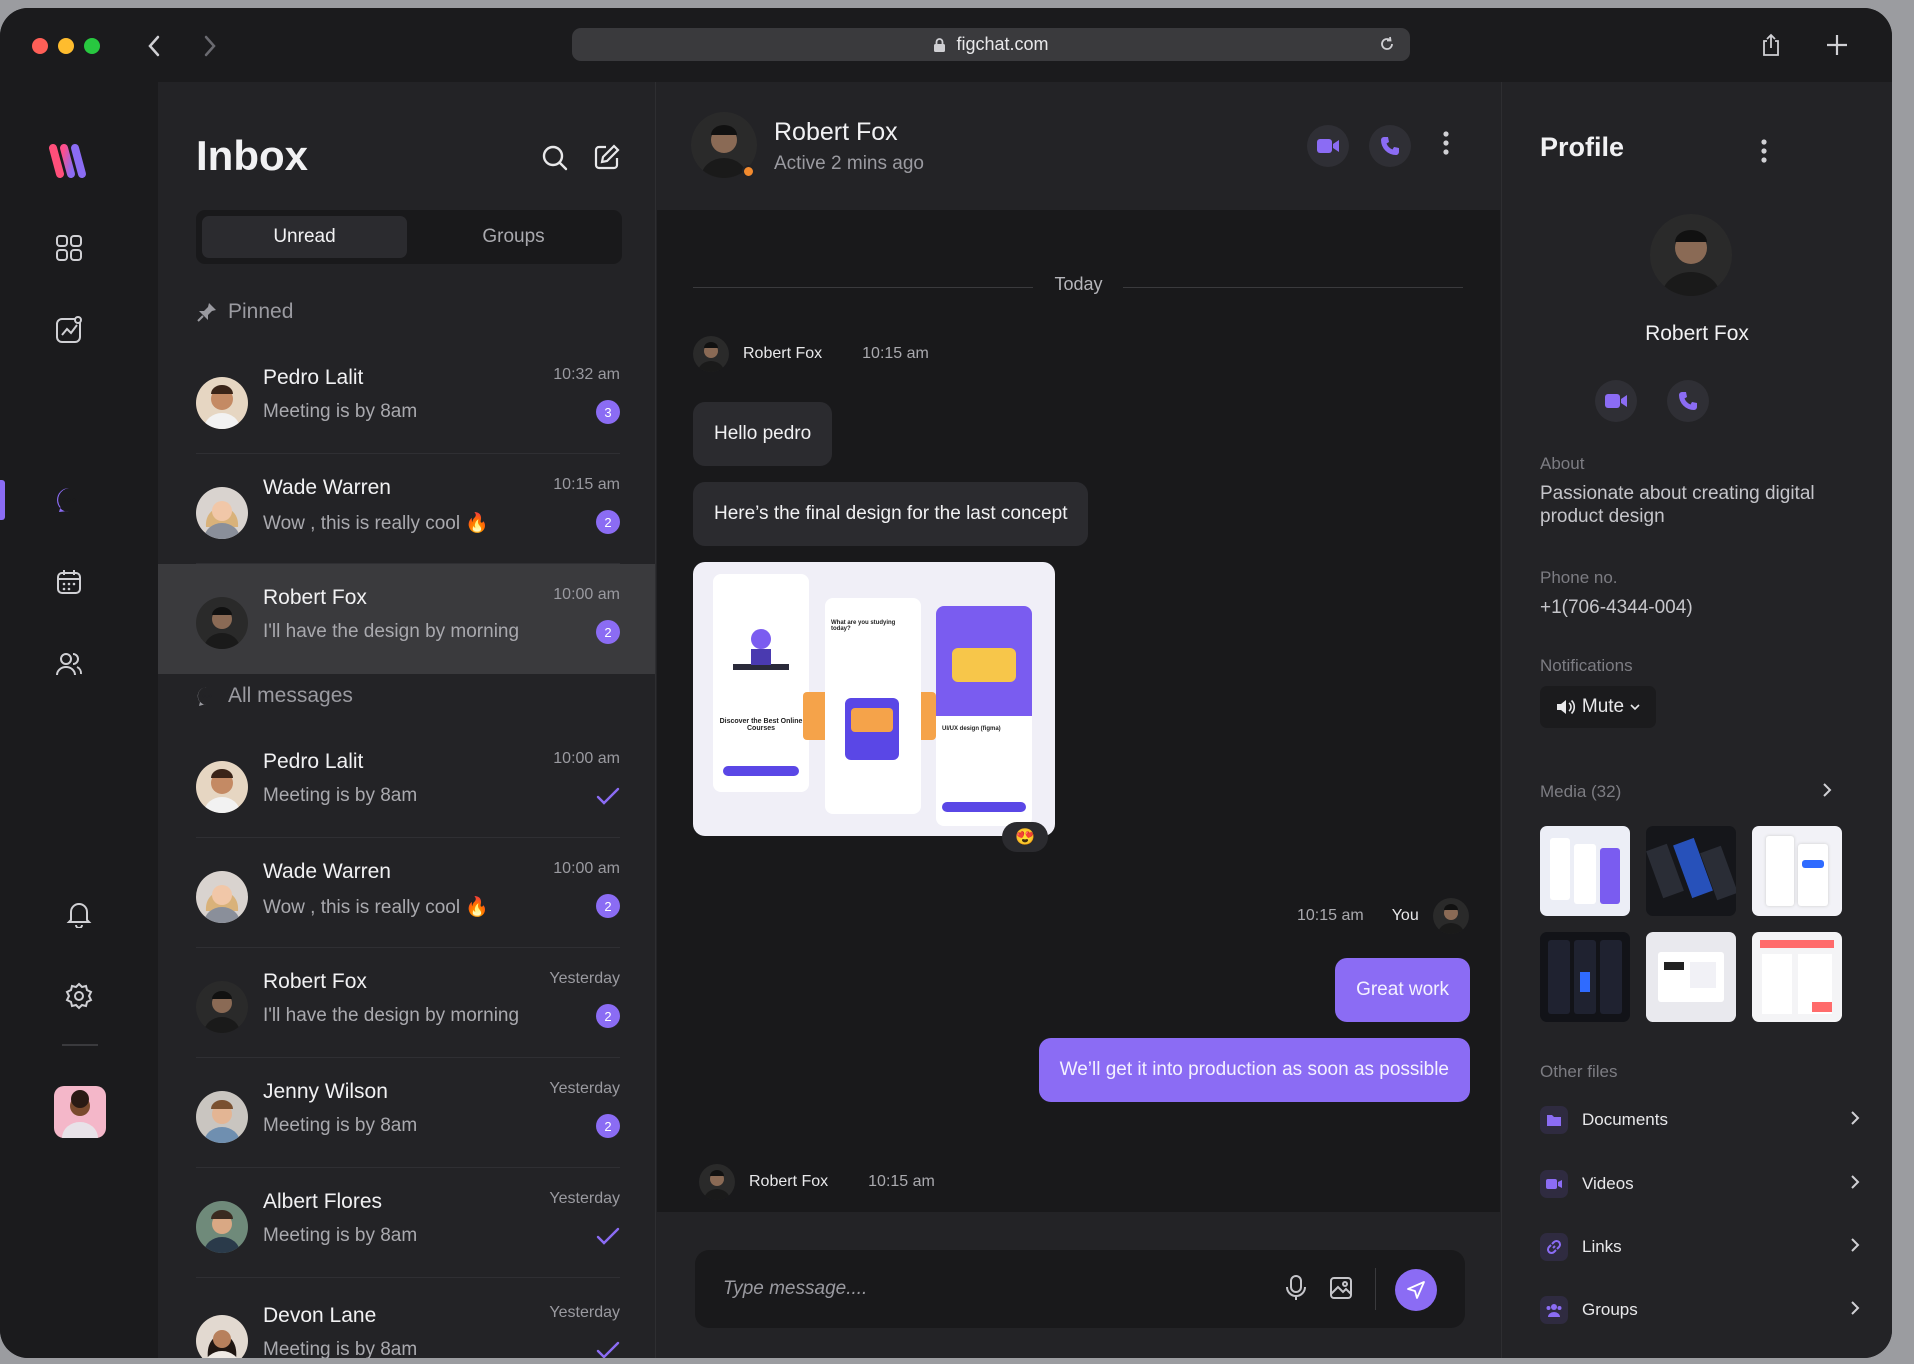  I want to click on conversation-item: Pedro Lalit Meeting is by 8am 10:32 am 3, so click(406, 399).